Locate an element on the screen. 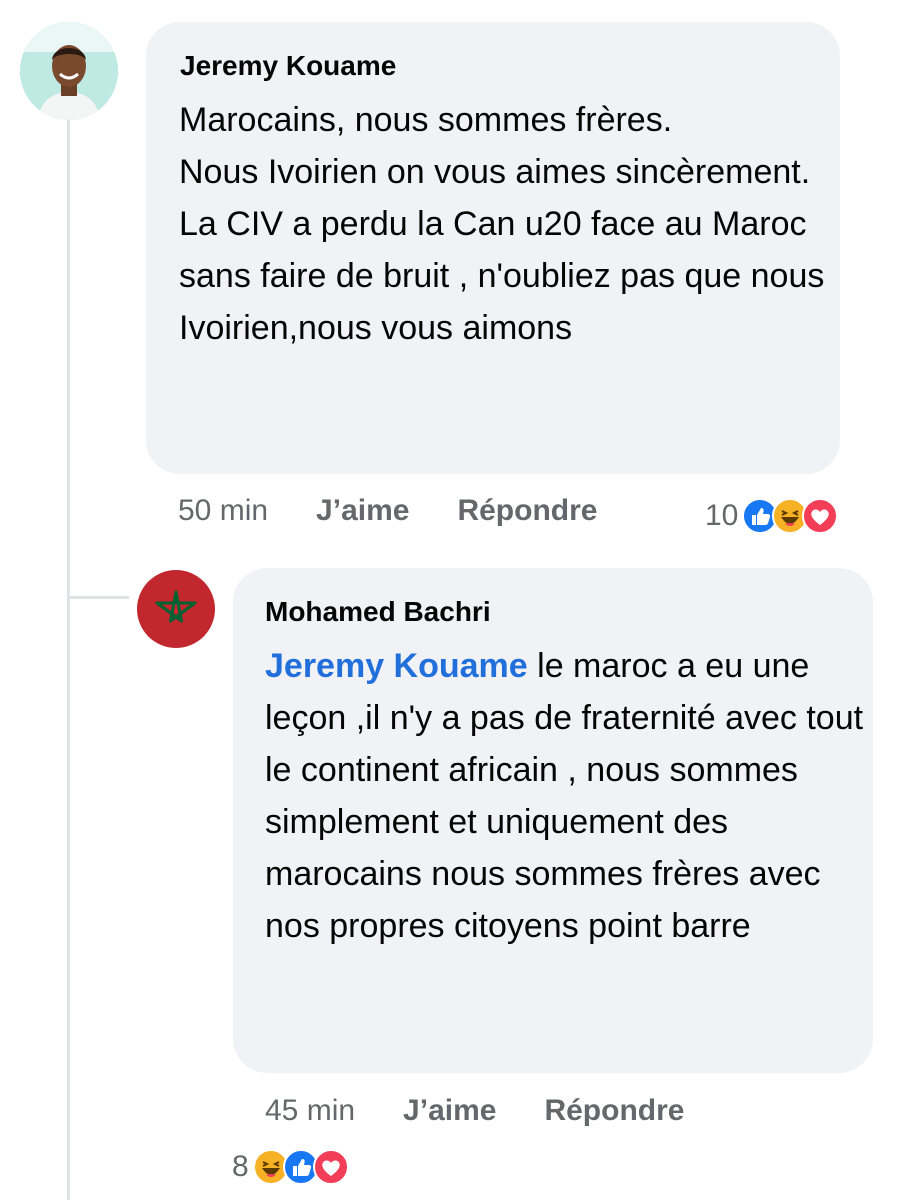 This screenshot has width=900, height=1200. morocco-flag-icon is located at coordinates (176, 609).